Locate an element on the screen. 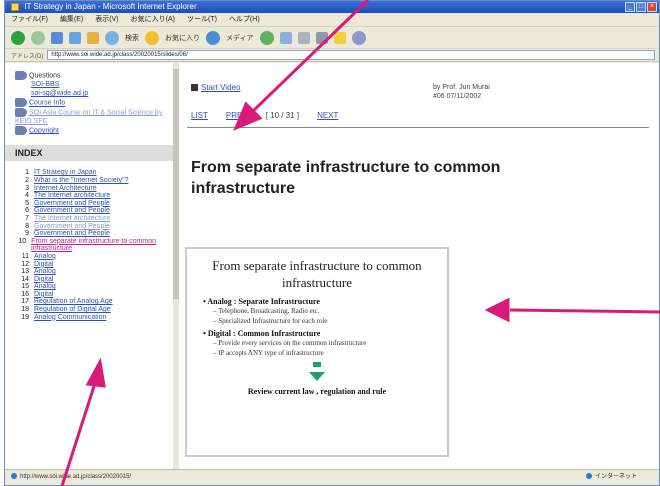  list-item: 16 Digital is located at coordinates (90, 295).